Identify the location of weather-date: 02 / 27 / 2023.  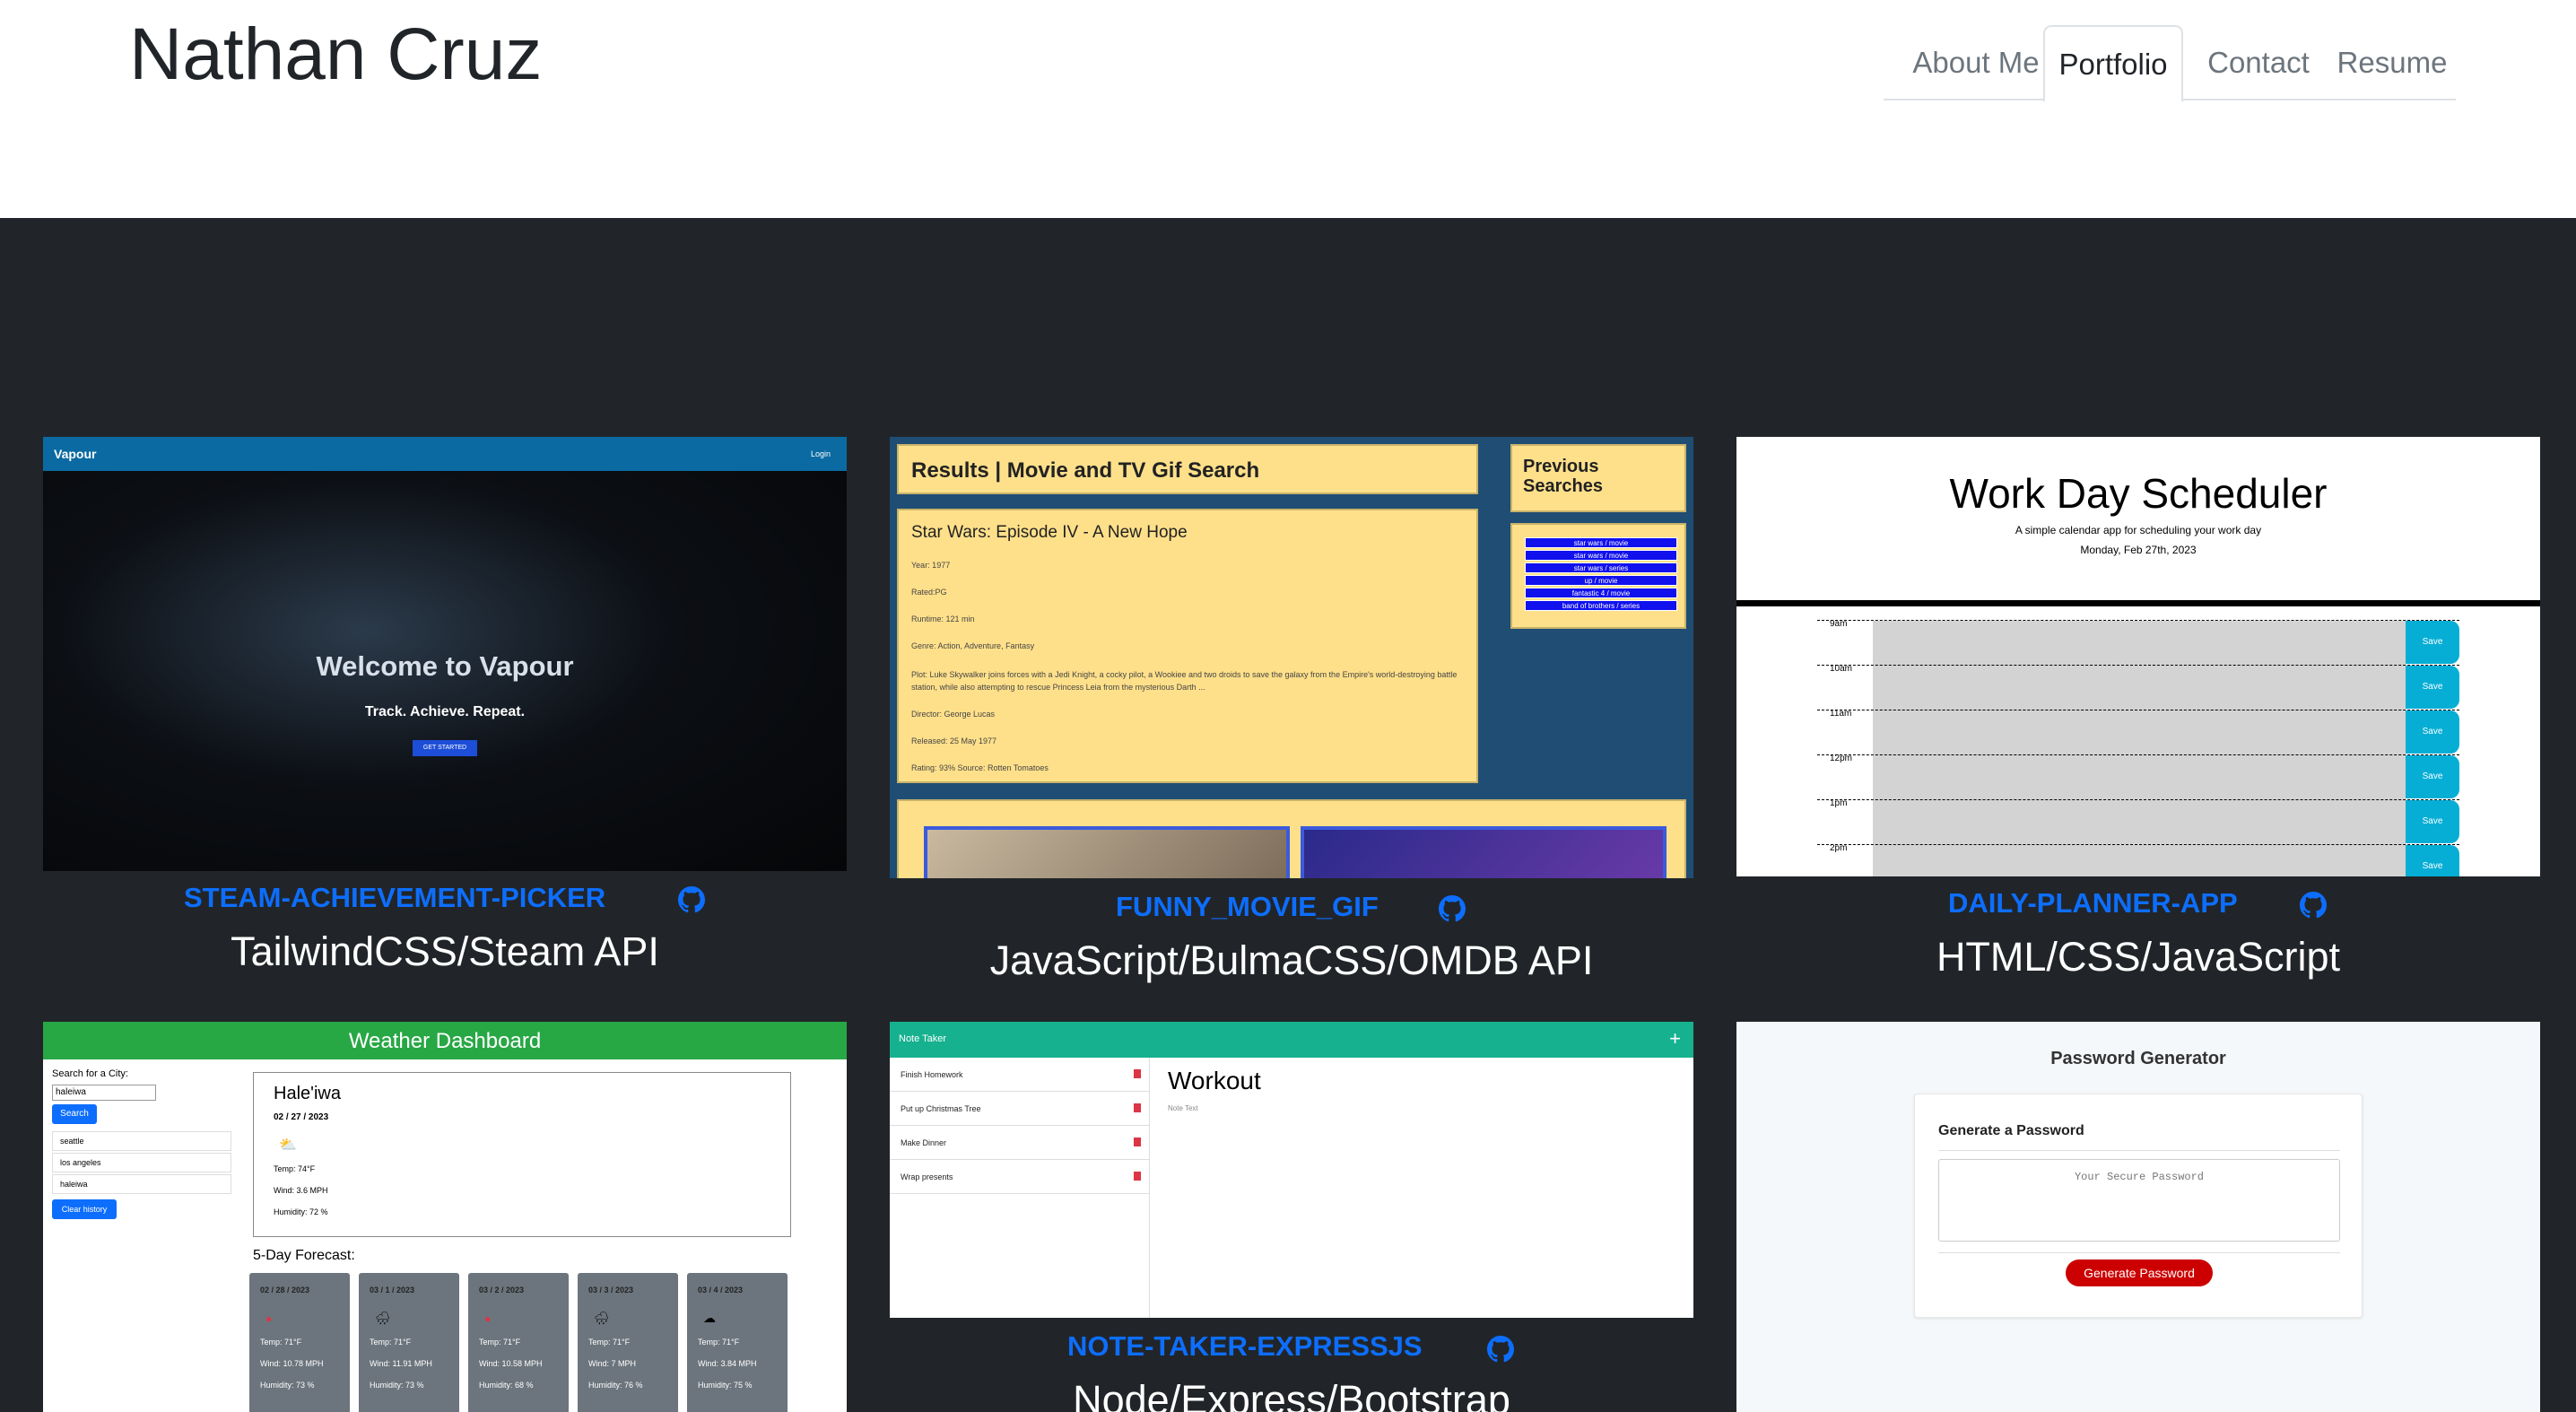
(301, 1117).